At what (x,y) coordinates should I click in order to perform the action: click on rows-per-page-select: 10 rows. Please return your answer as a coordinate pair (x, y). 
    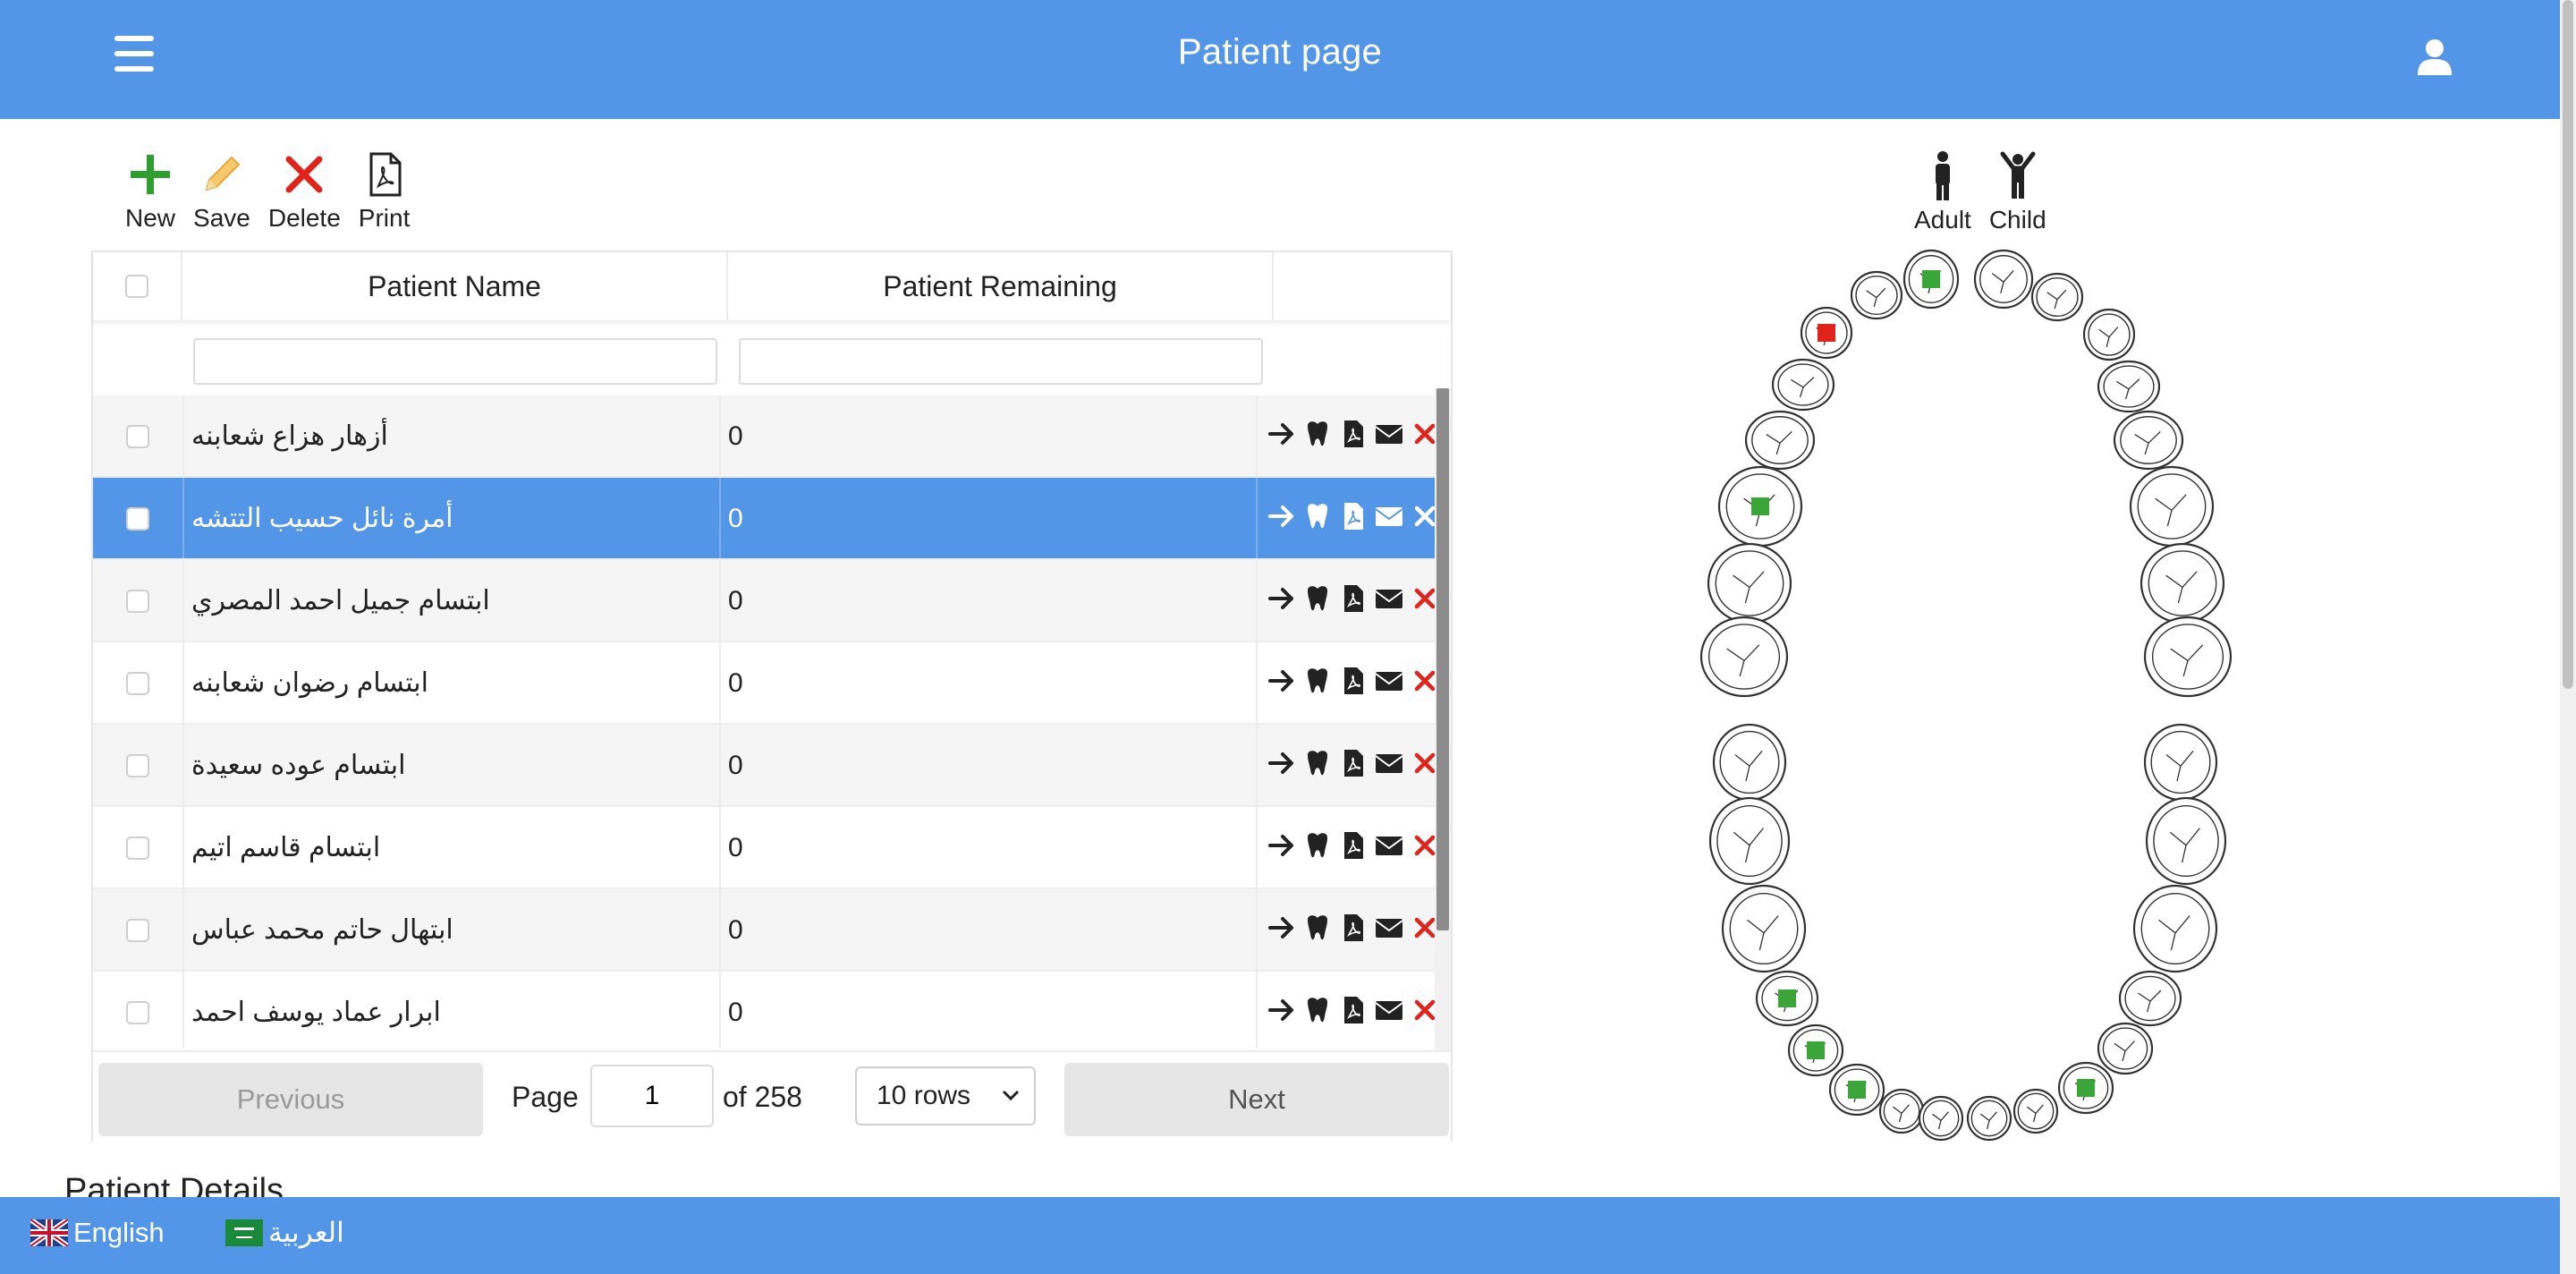
    Looking at the image, I should click on (945, 1095).